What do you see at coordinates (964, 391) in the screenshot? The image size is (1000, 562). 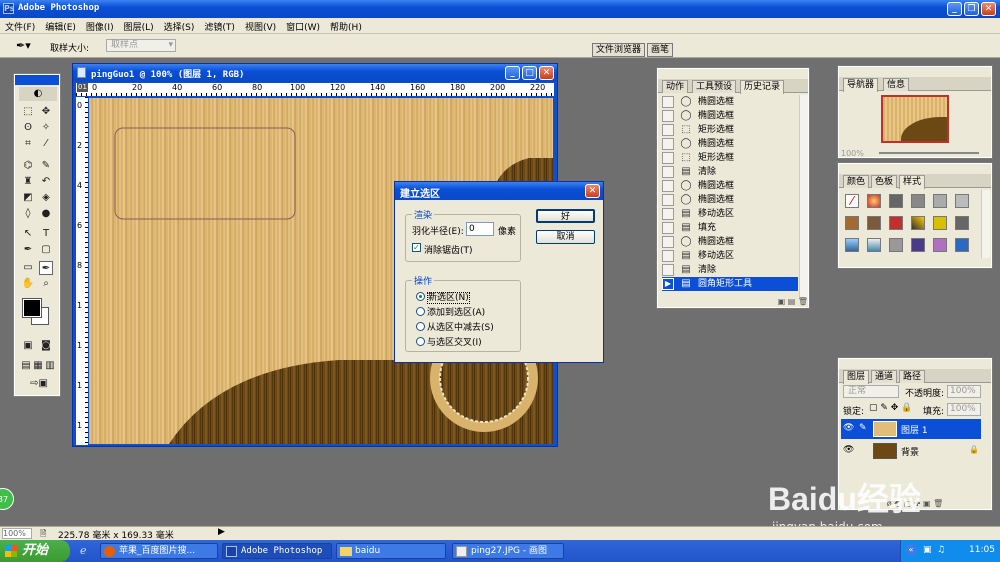 I see `opacity-input: 100%` at bounding box center [964, 391].